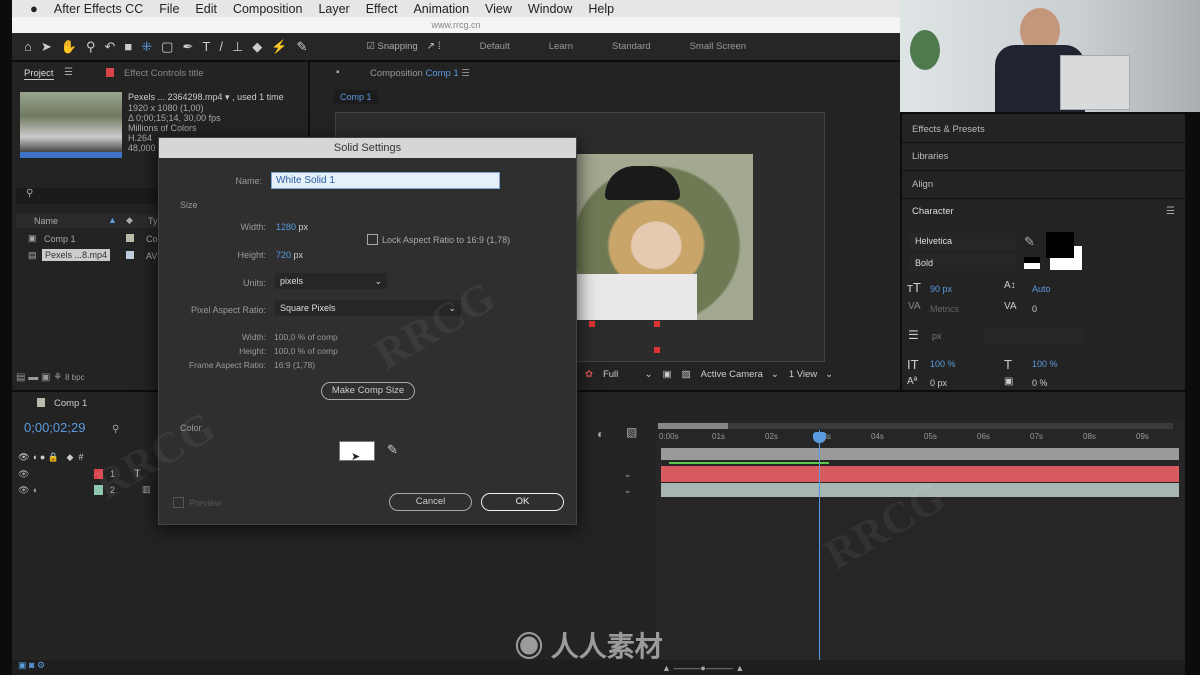 The width and height of the screenshot is (1200, 675). Describe the element at coordinates (1034, 336) in the screenshot. I see `stroke-type-dropdown` at that location.